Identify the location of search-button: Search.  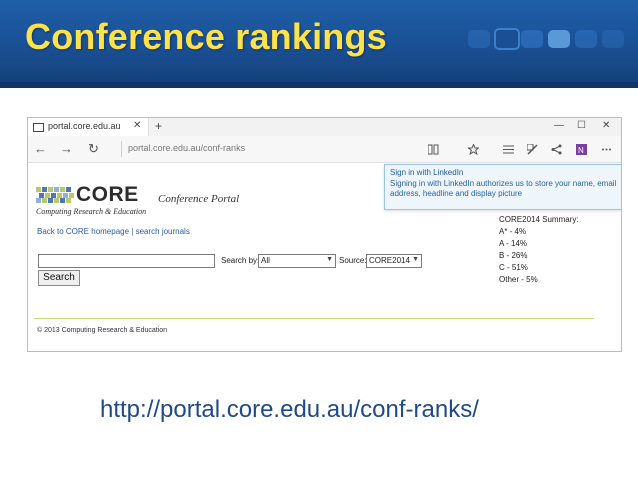
(59, 278).